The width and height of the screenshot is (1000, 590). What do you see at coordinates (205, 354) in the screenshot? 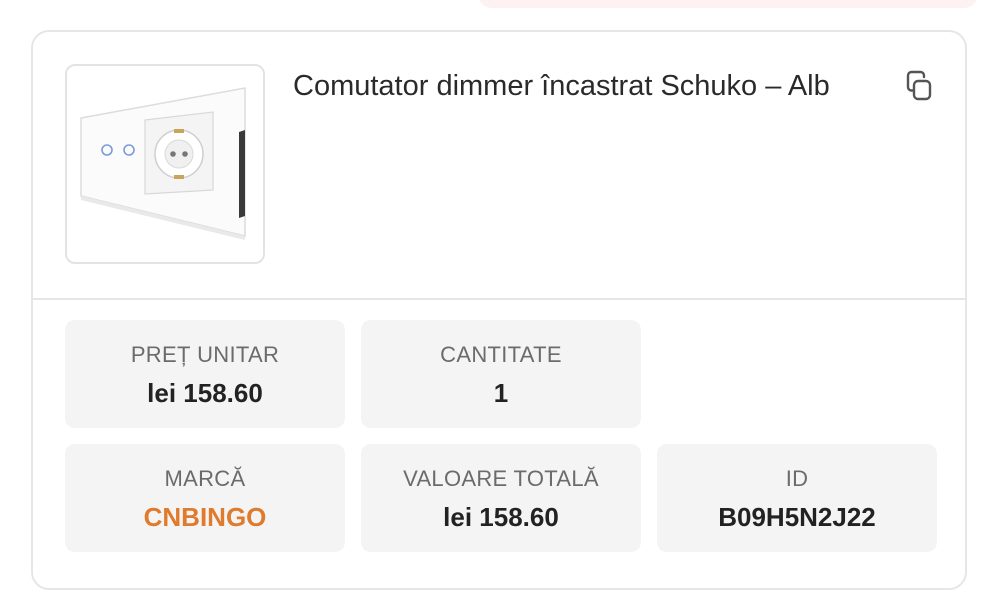
I see `unit-price-label: PREȚ UNITAR` at bounding box center [205, 354].